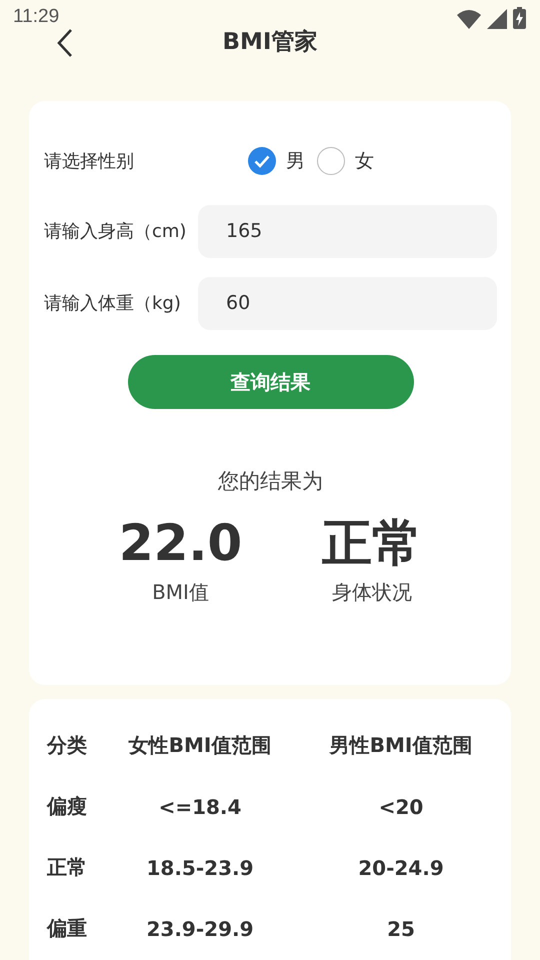 This screenshot has width=540, height=960. I want to click on column-header: 分类, so click(67, 745).